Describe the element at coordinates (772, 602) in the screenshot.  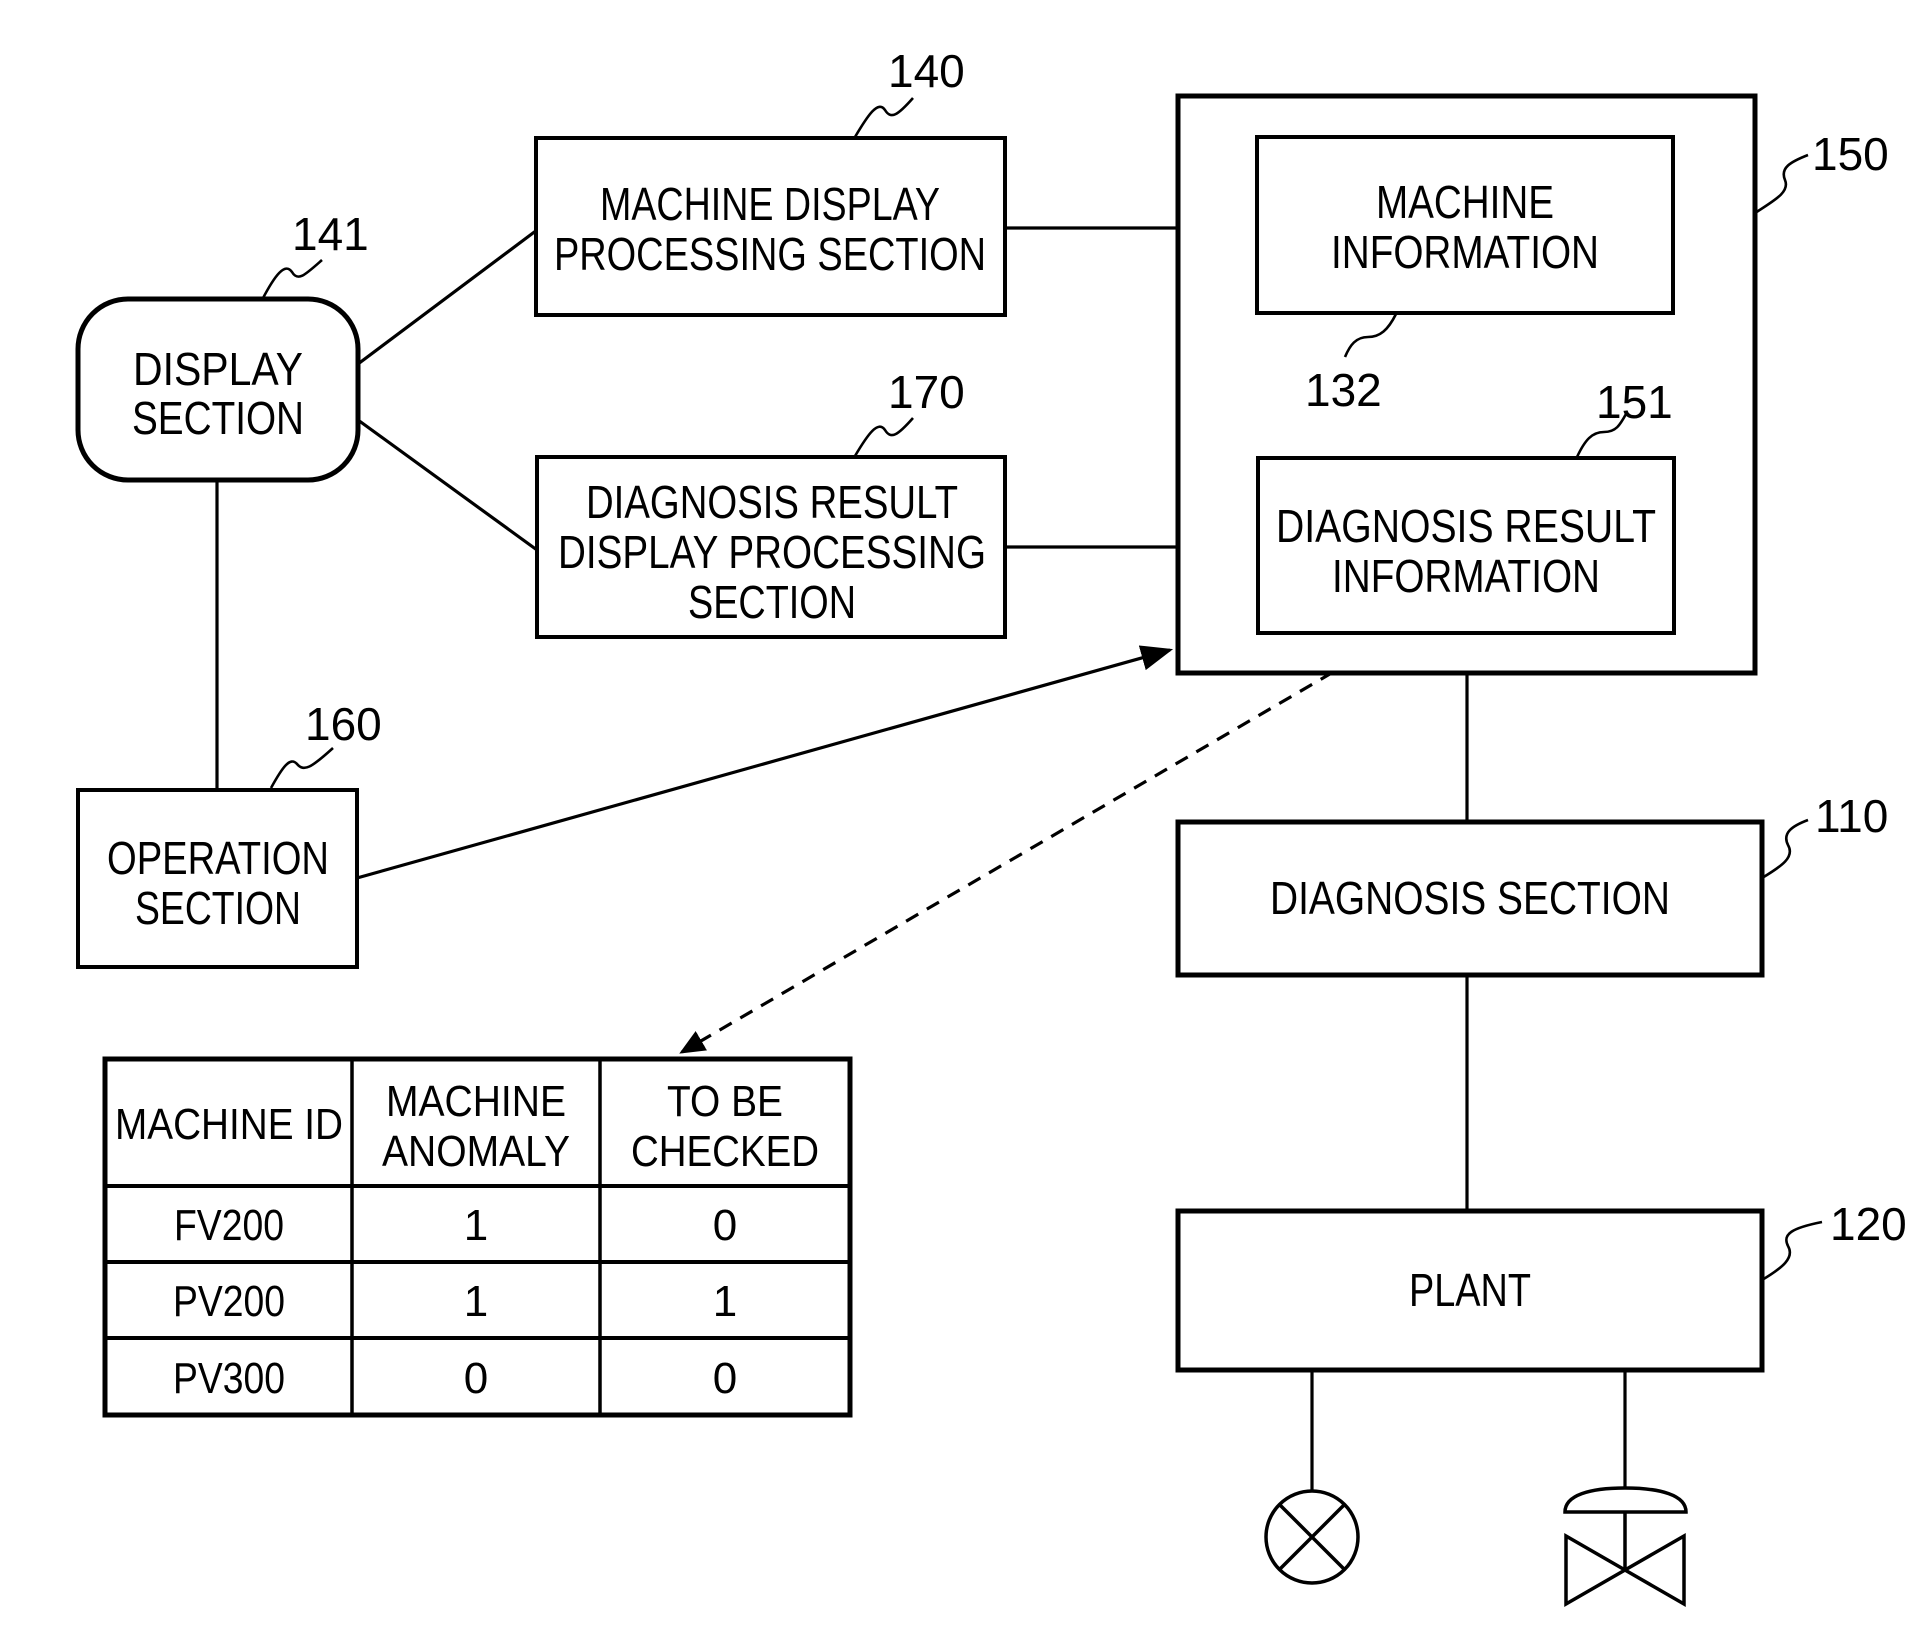
I see `diag-display-processing-line3: SECTION` at that location.